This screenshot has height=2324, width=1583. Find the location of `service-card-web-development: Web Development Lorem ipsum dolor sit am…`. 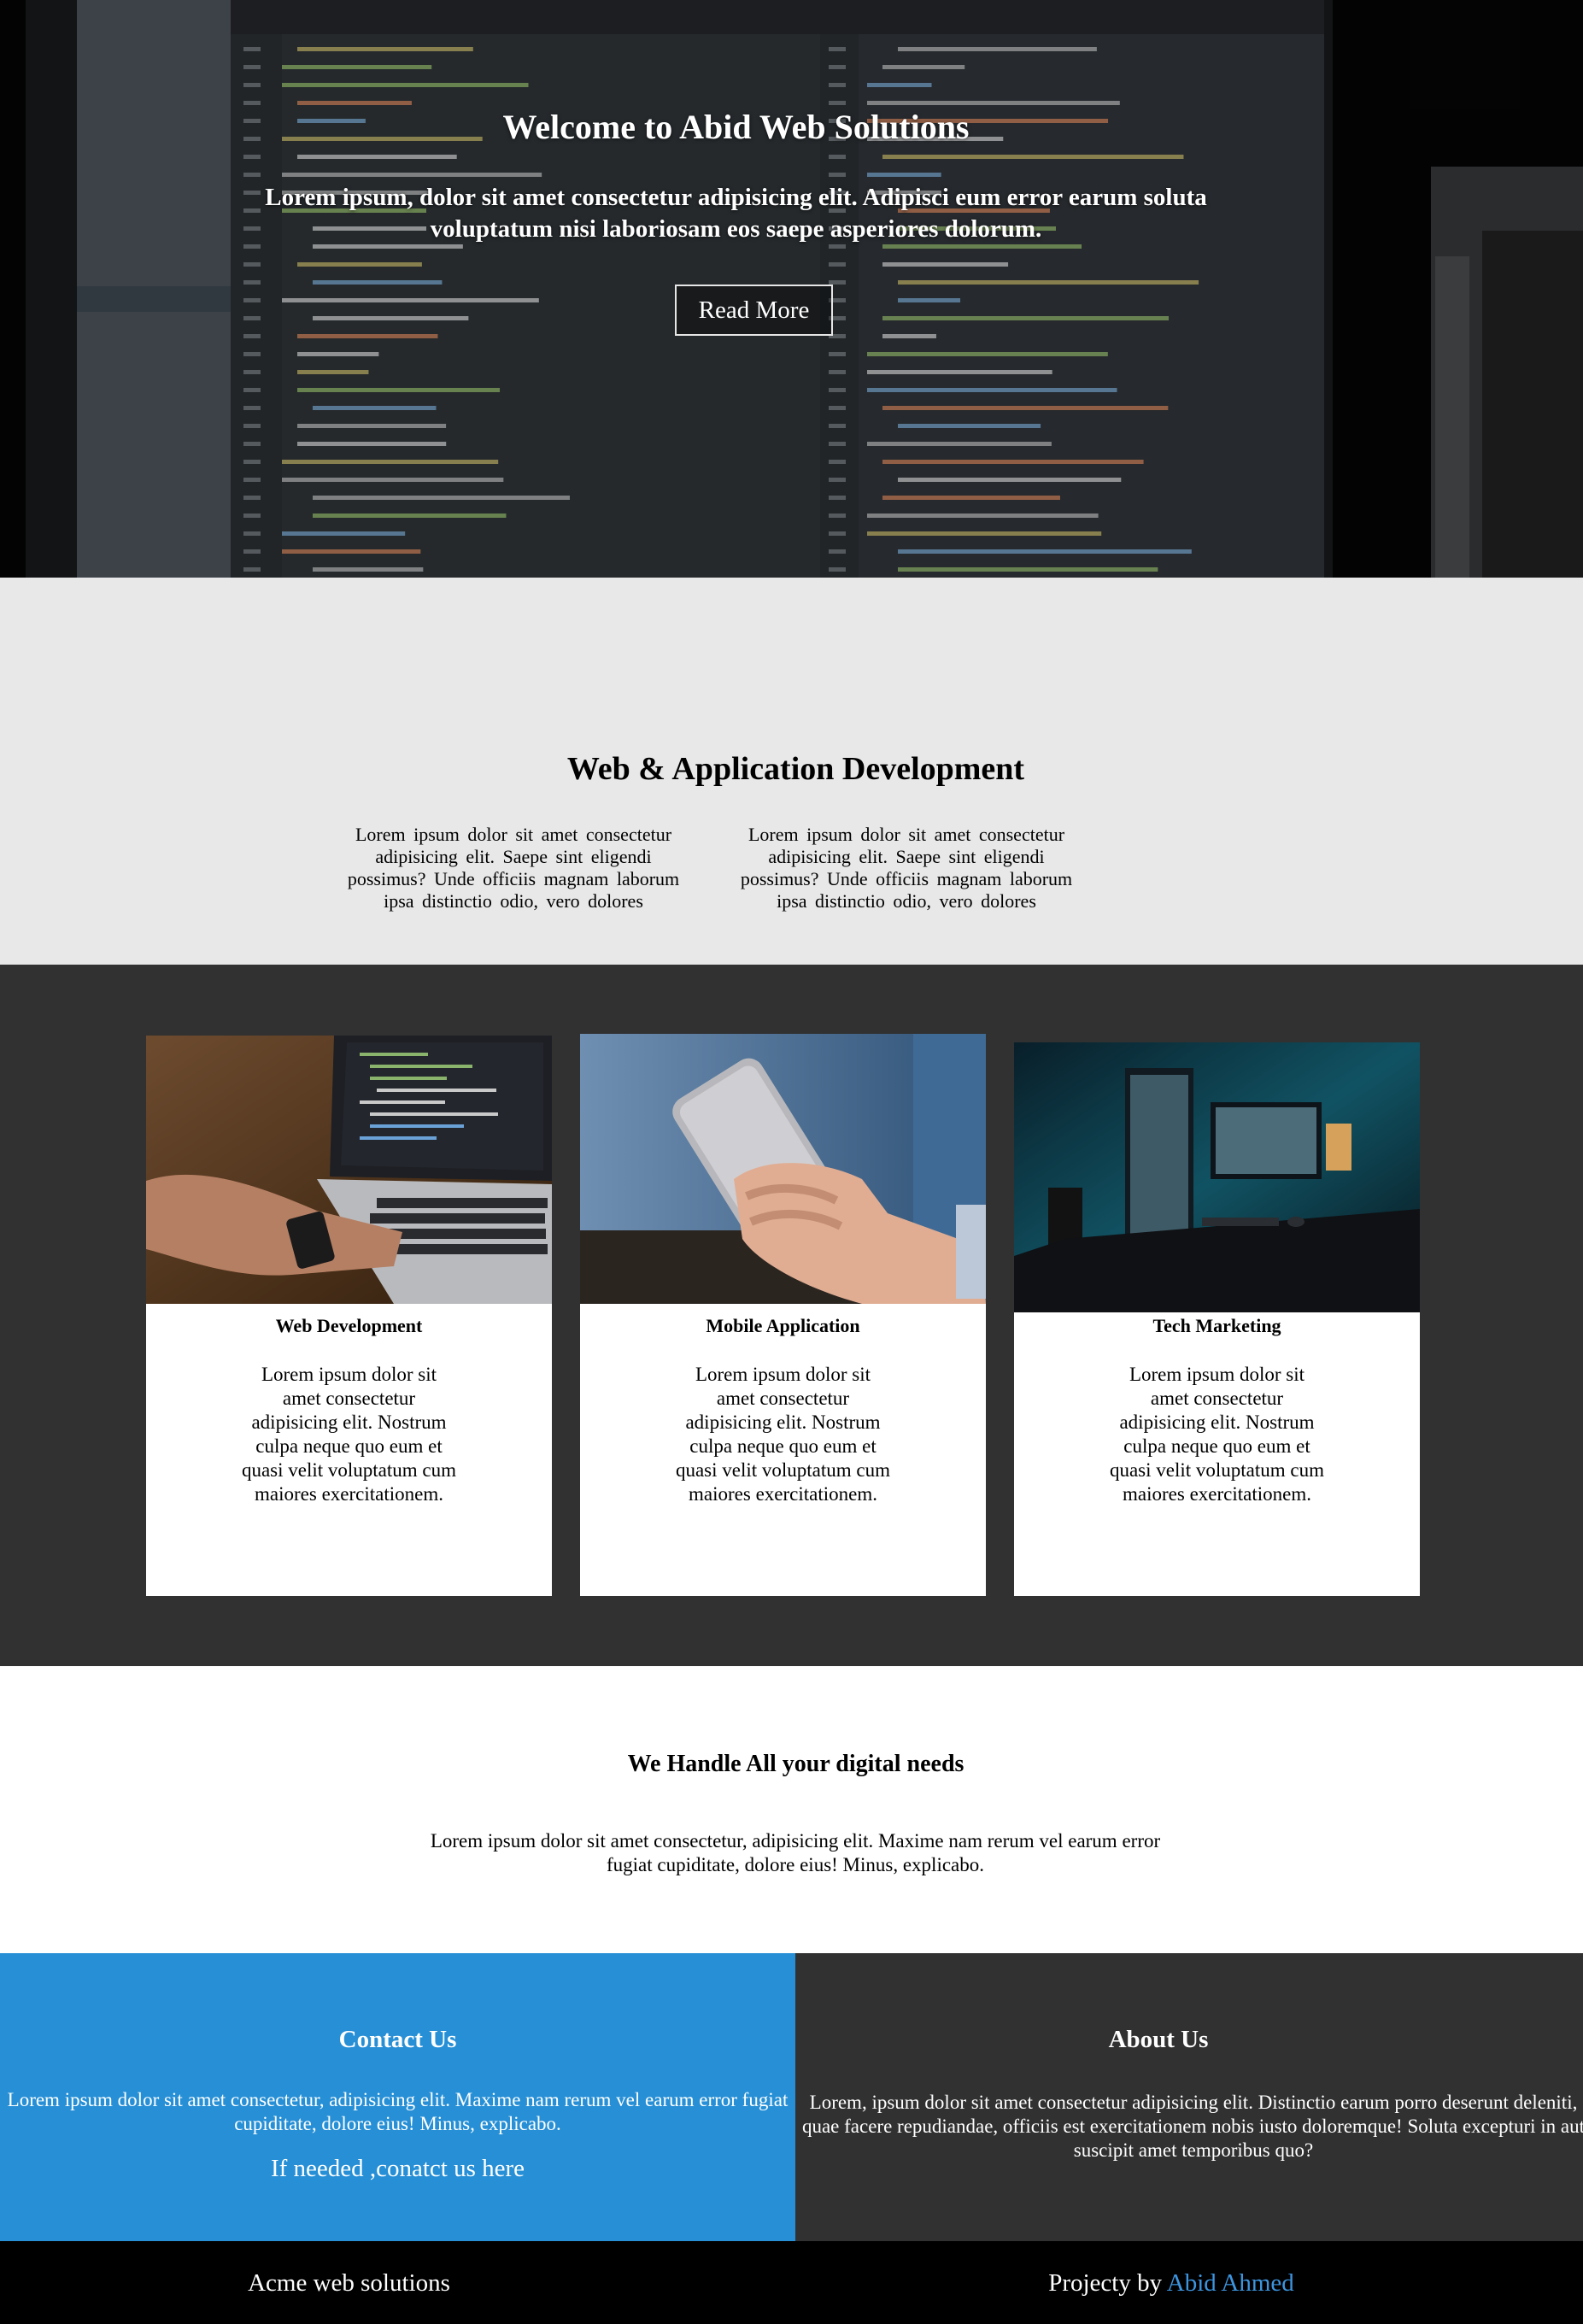

service-card-web-development: Web Development Lorem ipsum dolor sit am… is located at coordinates (349, 1316).